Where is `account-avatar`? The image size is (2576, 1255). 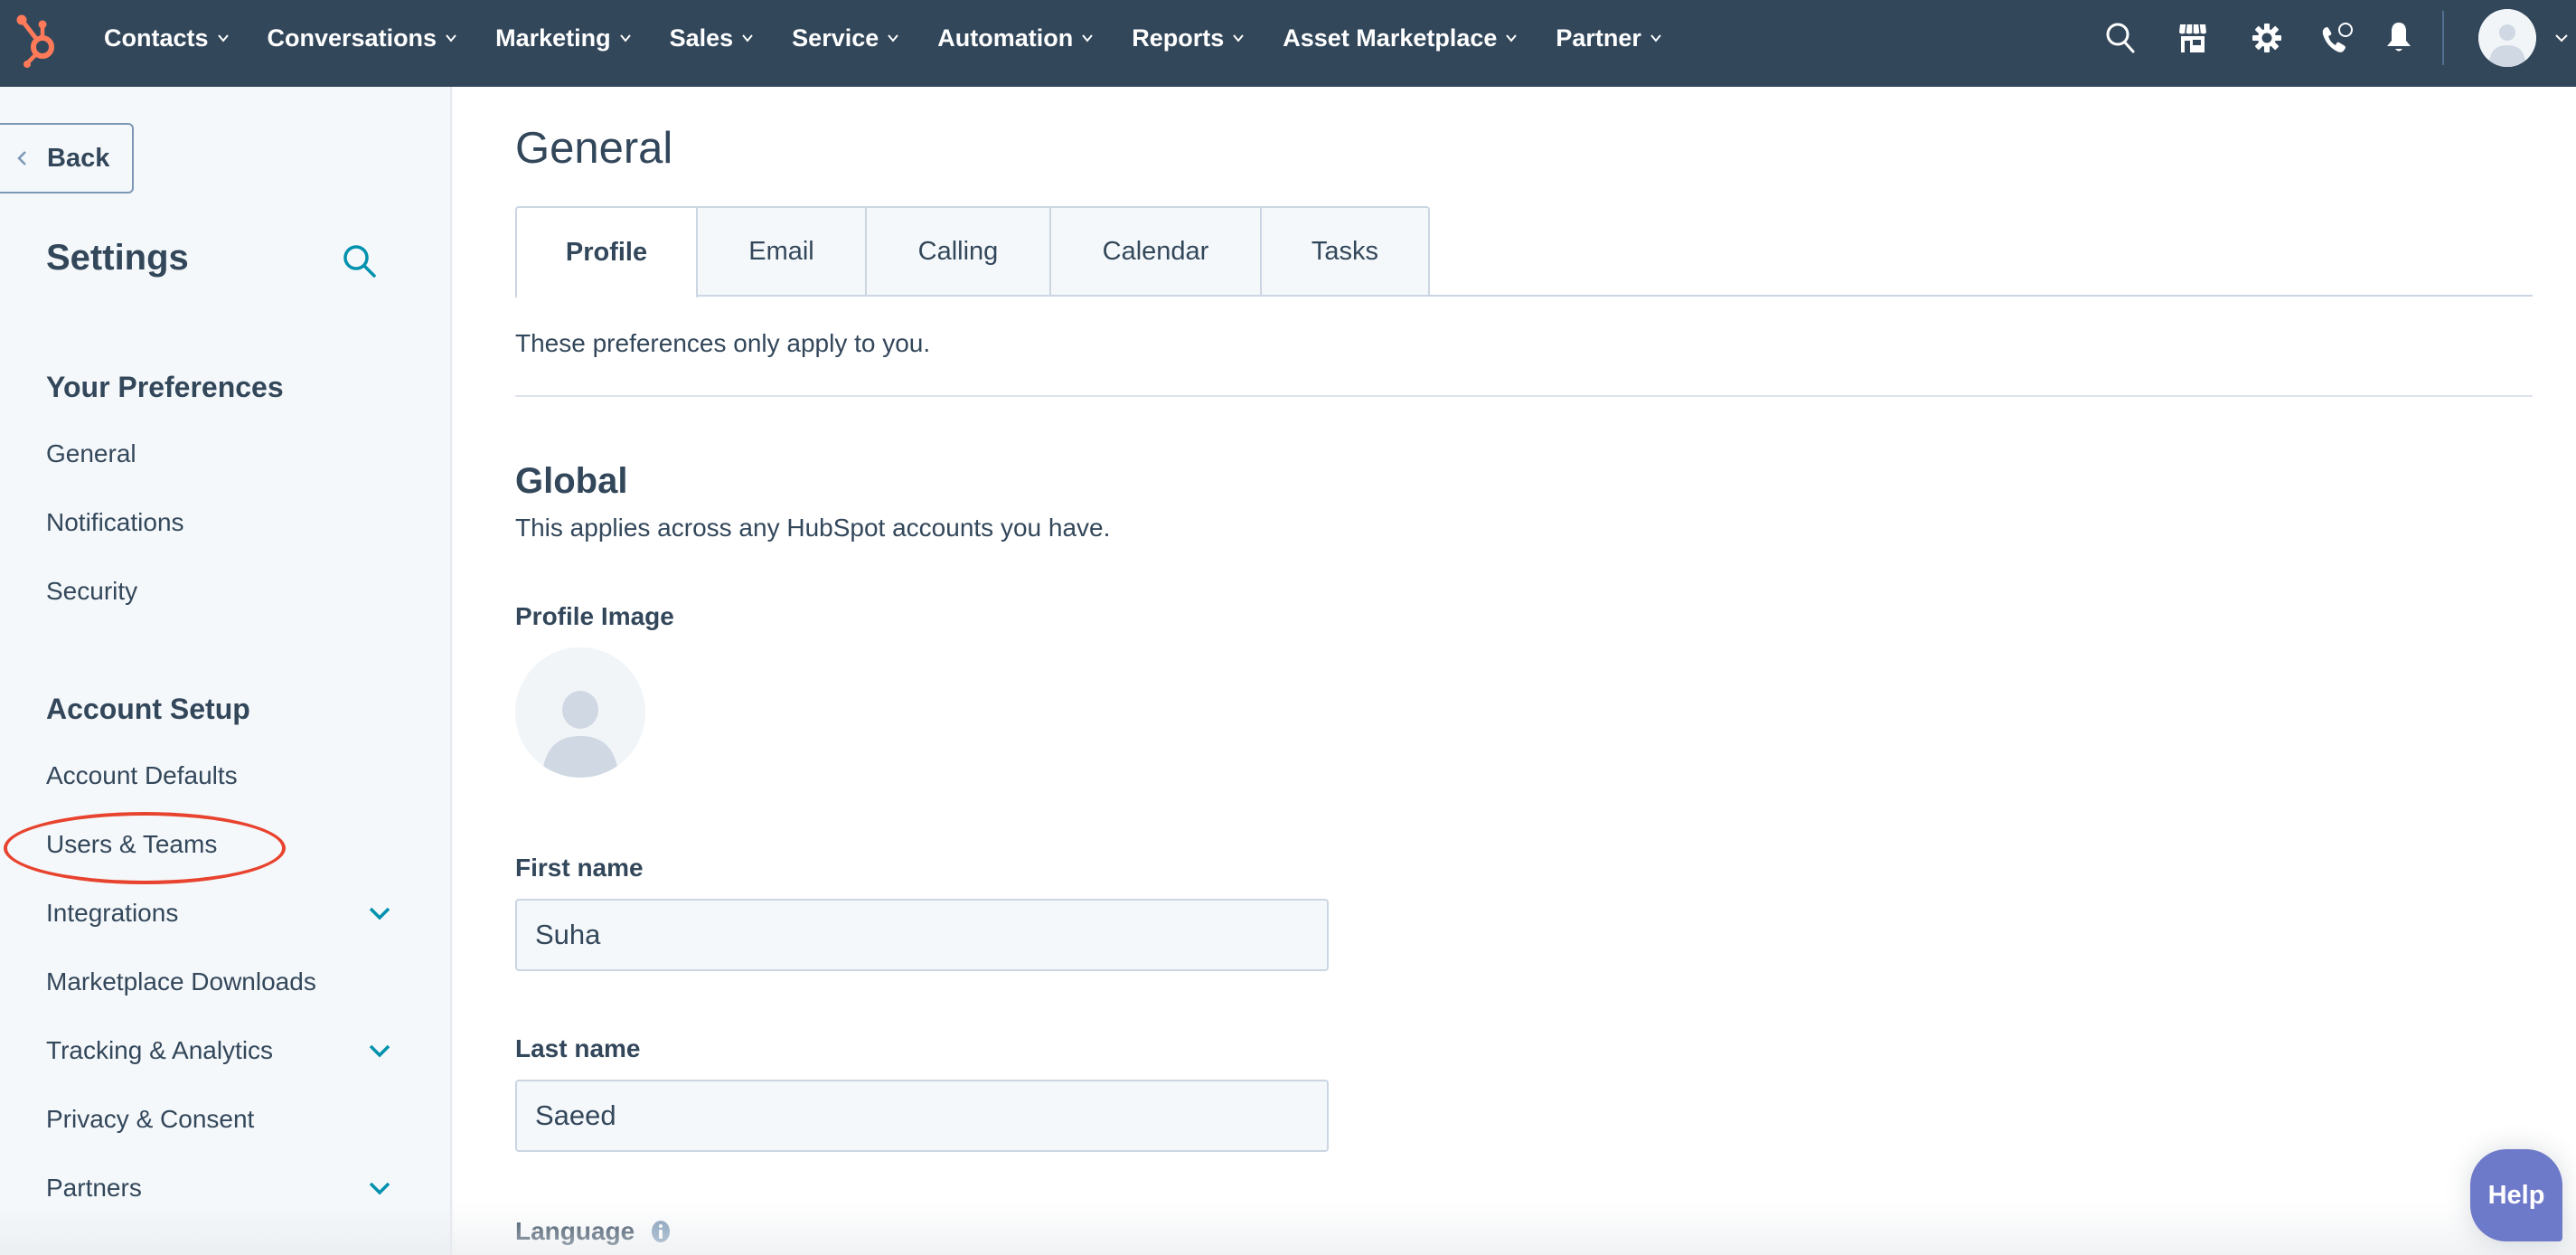 account-avatar is located at coordinates (2507, 38).